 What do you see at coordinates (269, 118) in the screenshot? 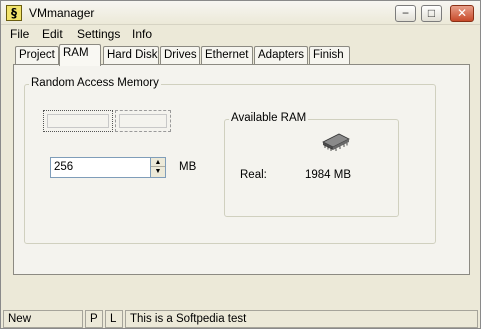
I see `available-ram-title: Available RAM` at bounding box center [269, 118].